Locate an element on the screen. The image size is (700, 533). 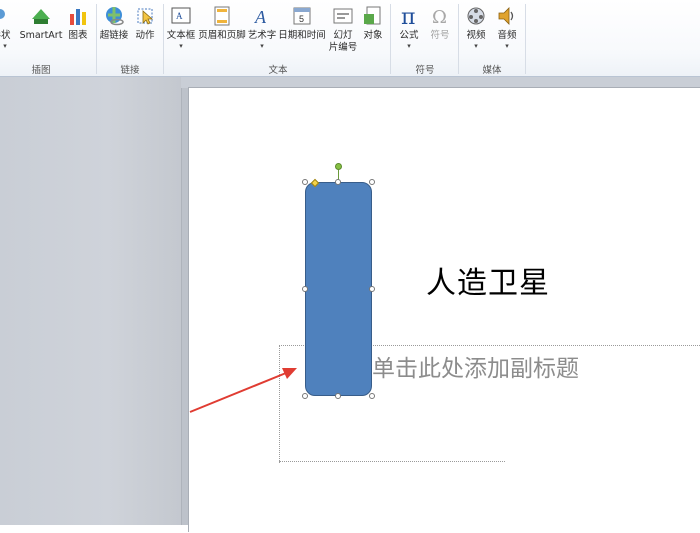
group-label-links: 链接 is located at coordinates (130, 70).